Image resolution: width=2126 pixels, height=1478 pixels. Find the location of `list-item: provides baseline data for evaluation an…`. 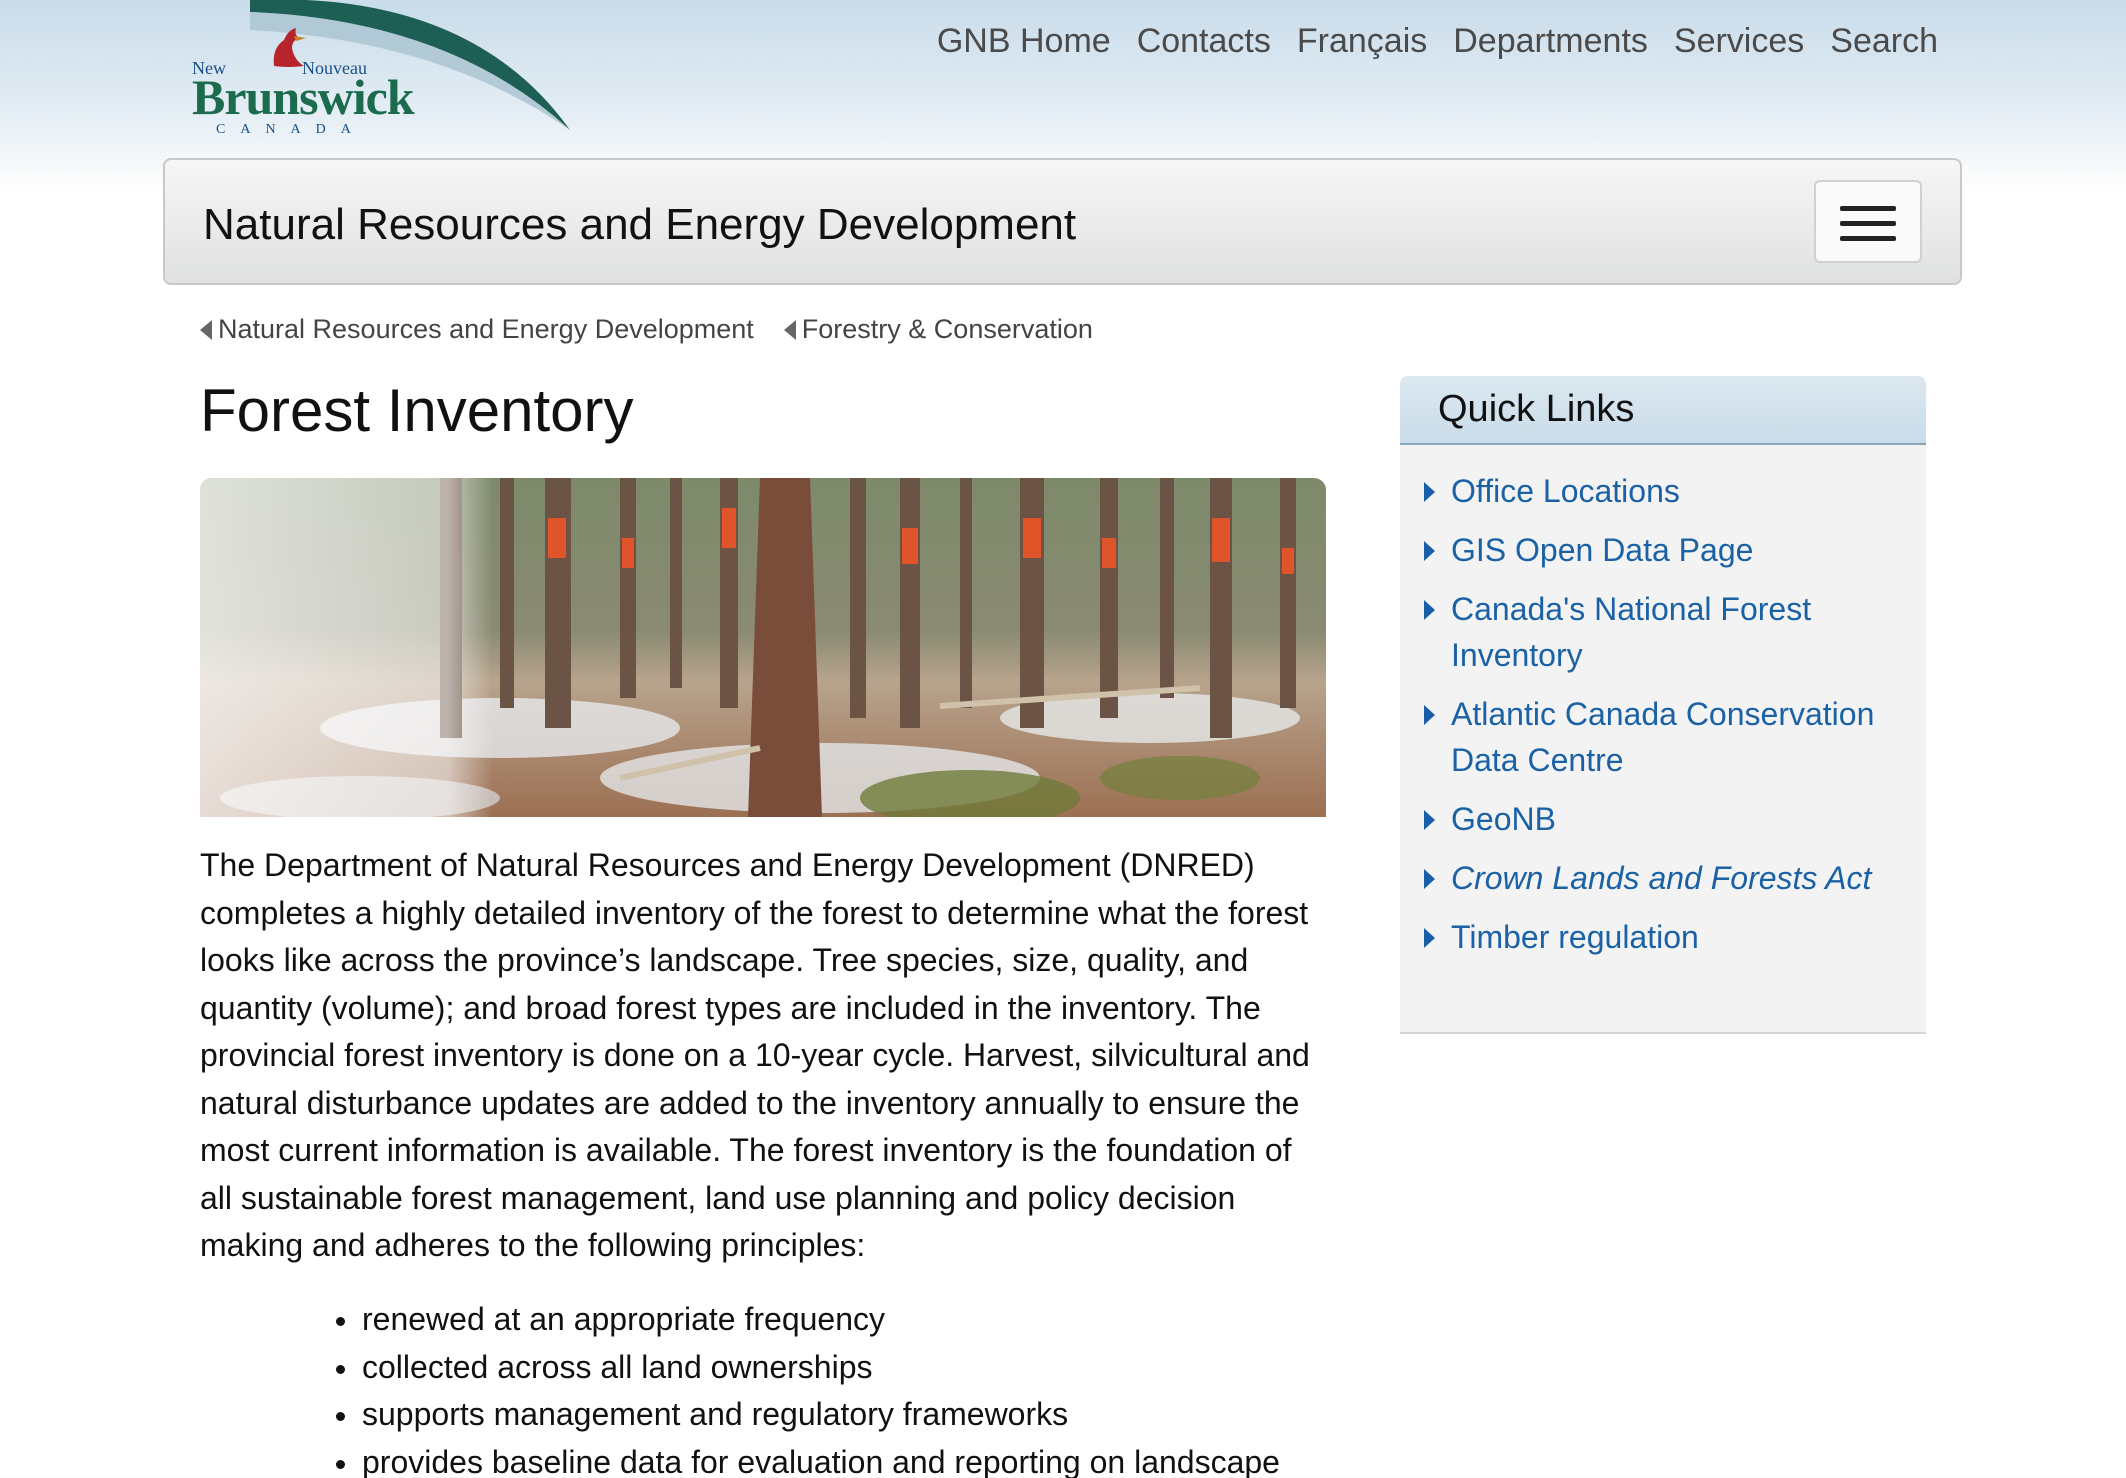

list-item: provides baseline data for evaluation an… is located at coordinates (808, 1458).